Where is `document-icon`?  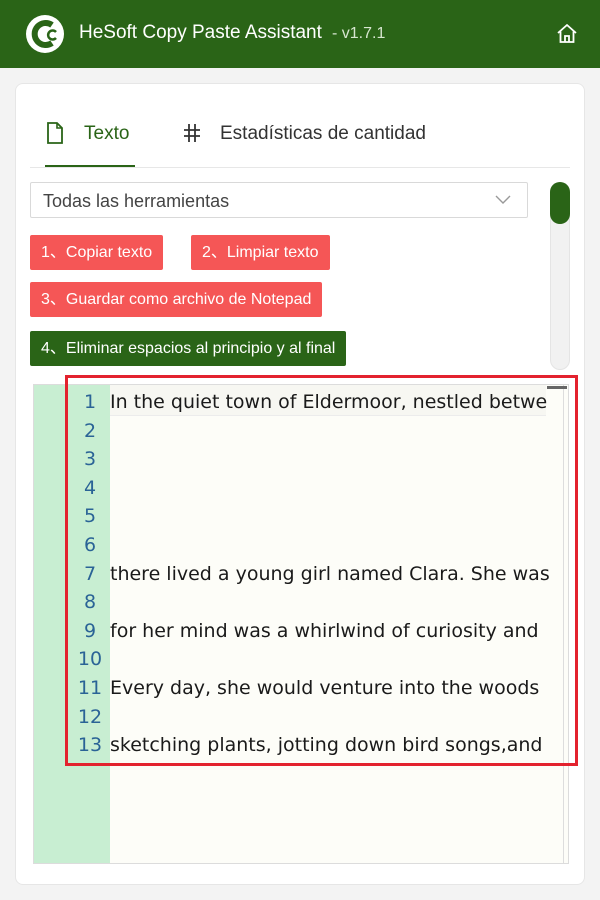 document-icon is located at coordinates (55, 133).